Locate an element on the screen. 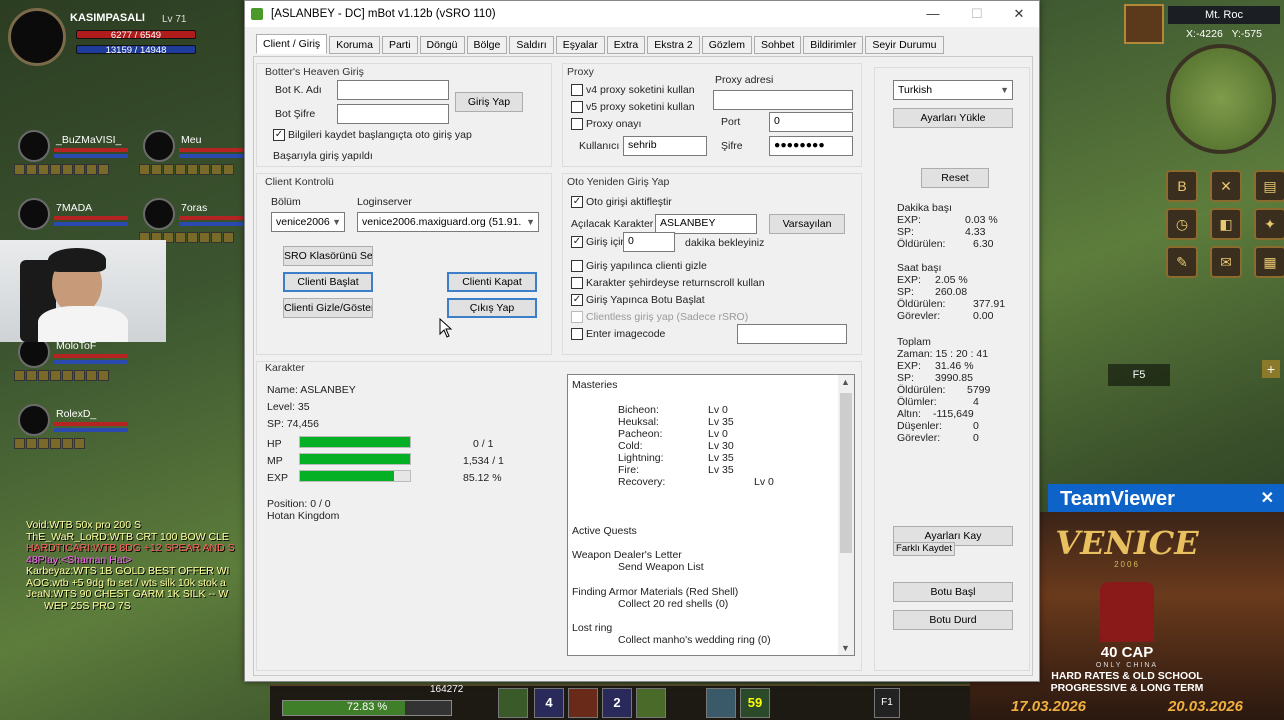  logout-button: Çıkış Yap is located at coordinates (492, 308).